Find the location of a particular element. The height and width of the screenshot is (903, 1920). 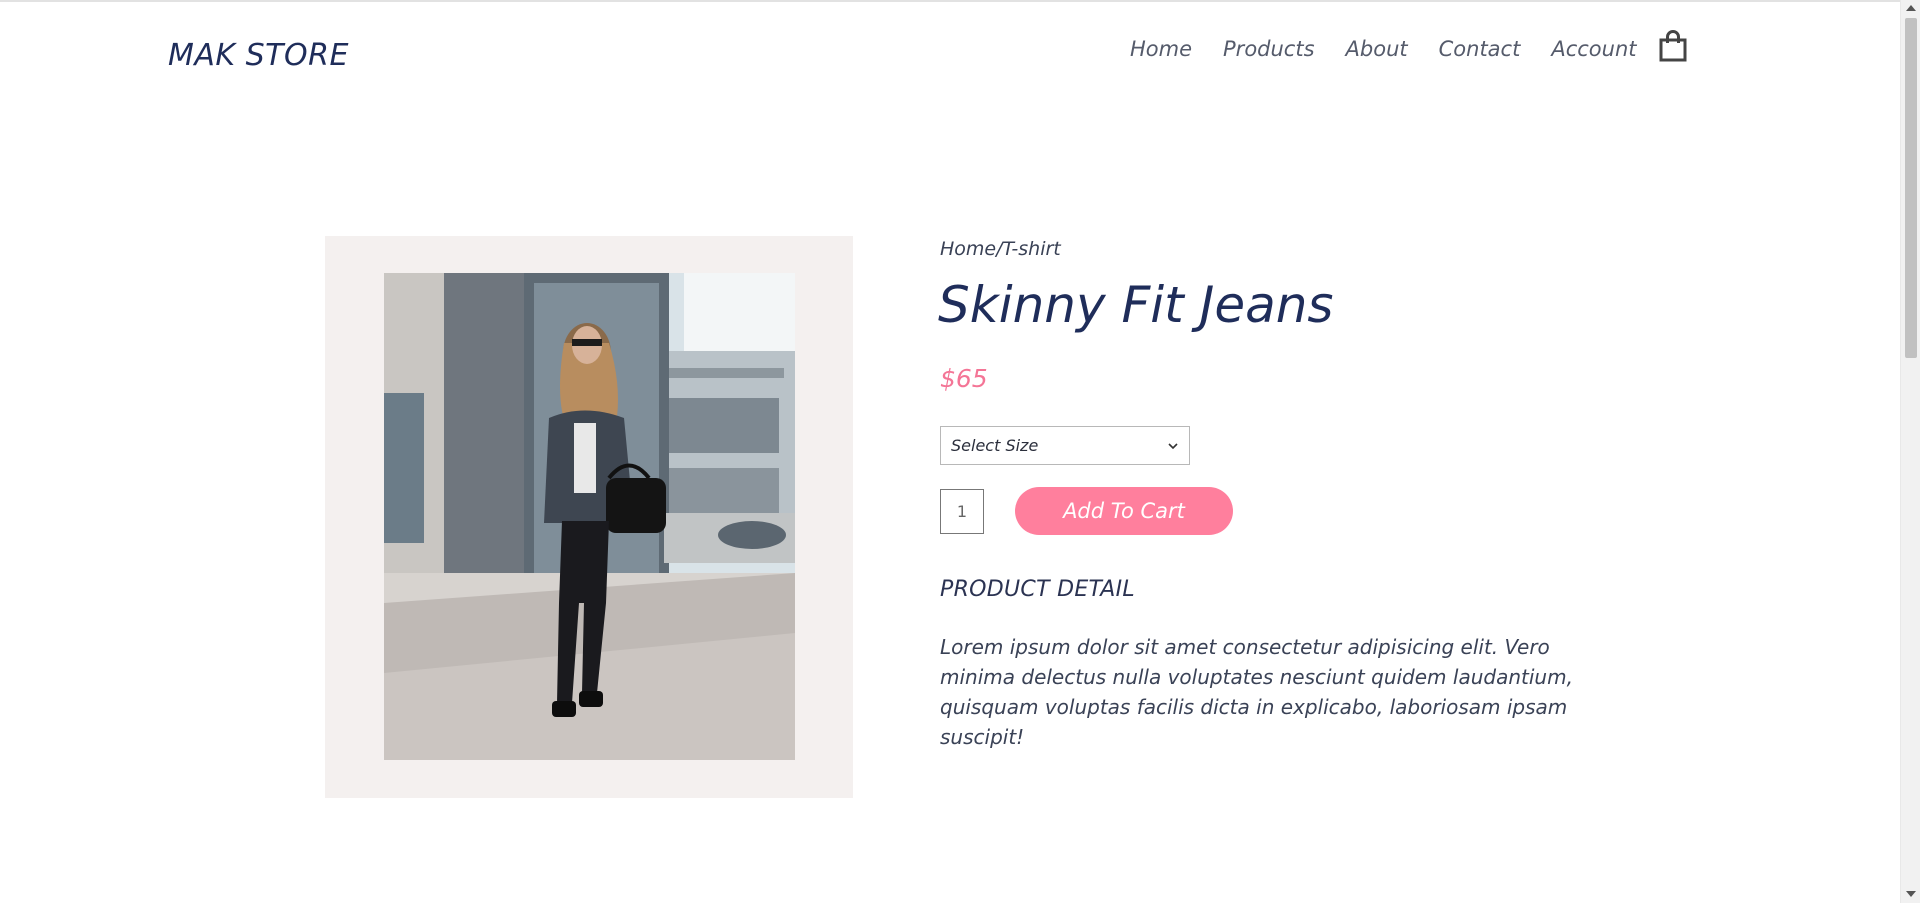

shopping-bag-icon is located at coordinates (1673, 46).